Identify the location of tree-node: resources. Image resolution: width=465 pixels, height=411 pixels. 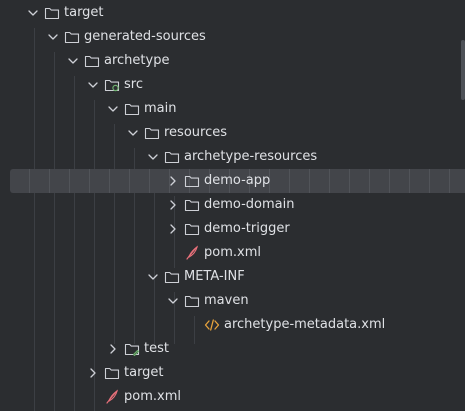
(232, 133).